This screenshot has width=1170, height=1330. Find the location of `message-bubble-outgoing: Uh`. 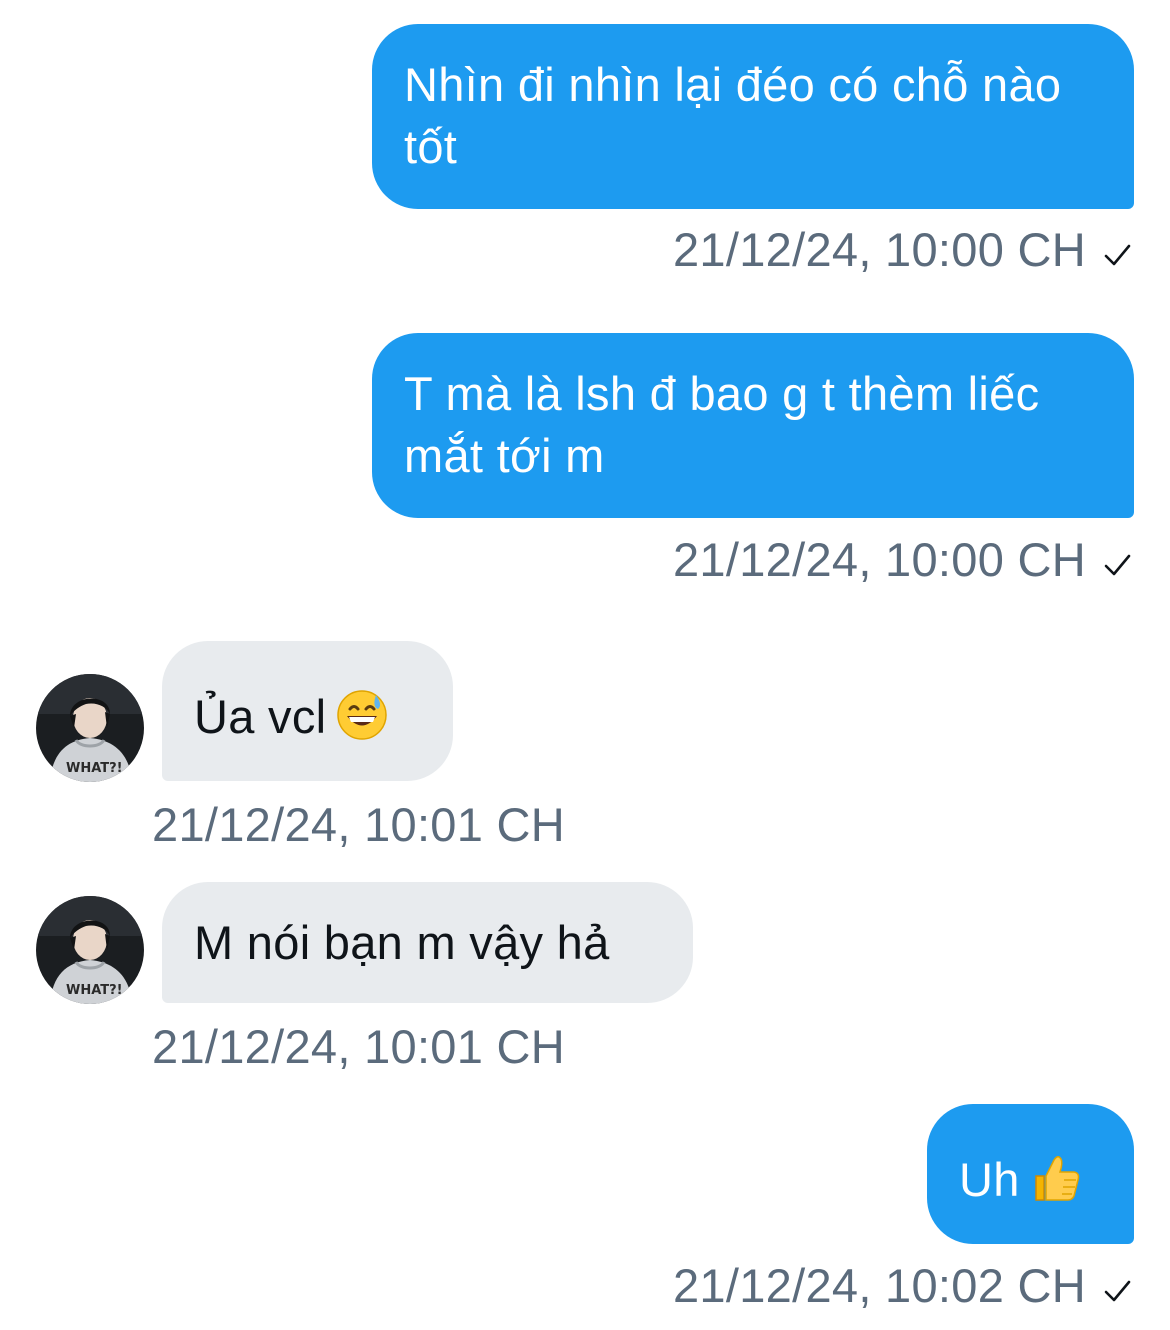

message-bubble-outgoing: Uh is located at coordinates (1030, 1174).